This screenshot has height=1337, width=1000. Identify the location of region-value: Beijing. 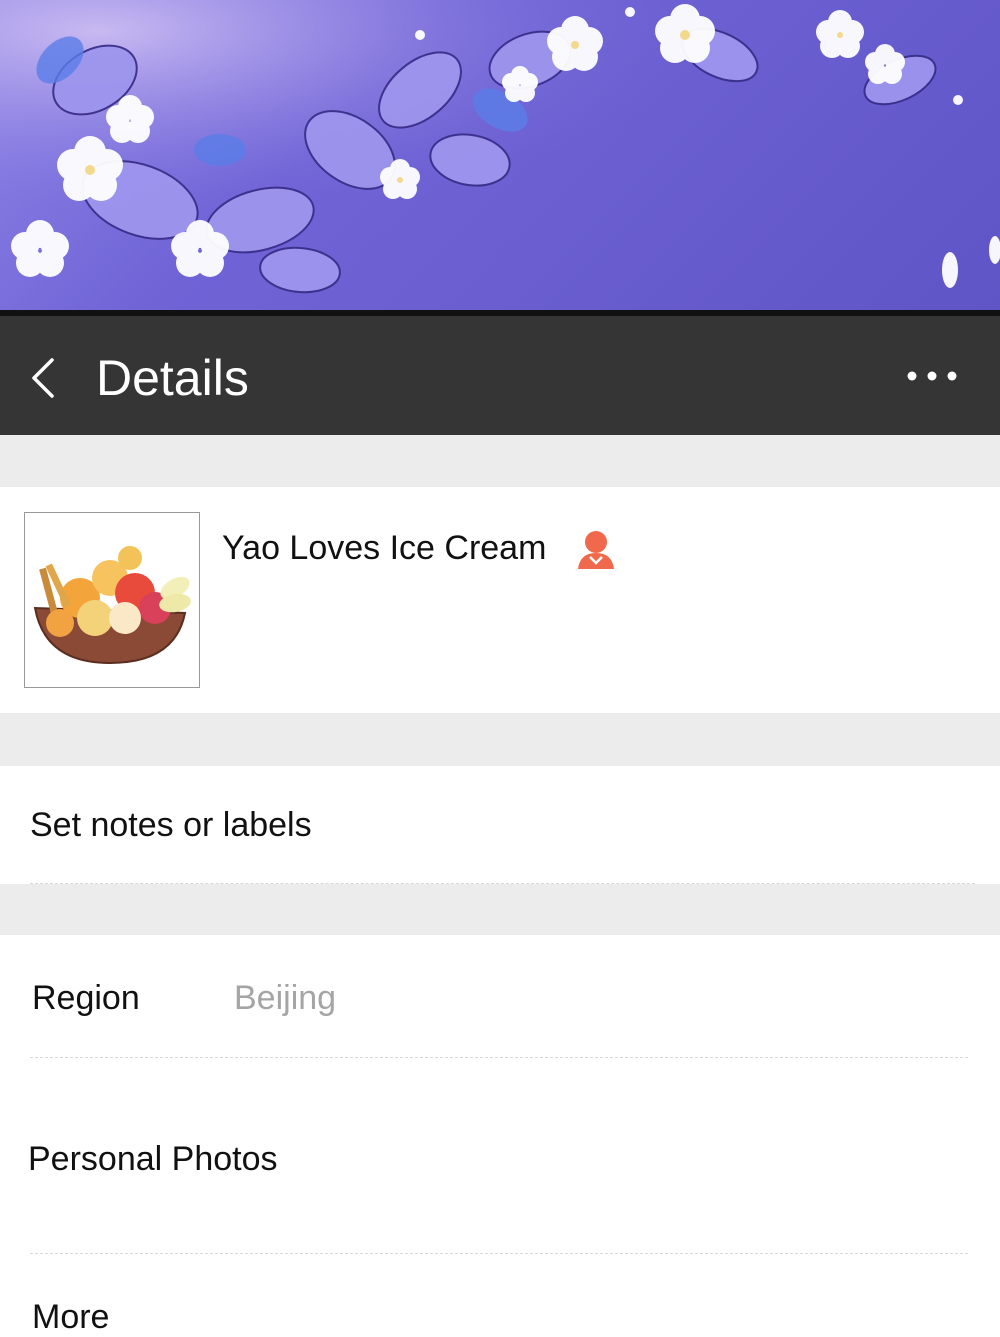
(285, 998).